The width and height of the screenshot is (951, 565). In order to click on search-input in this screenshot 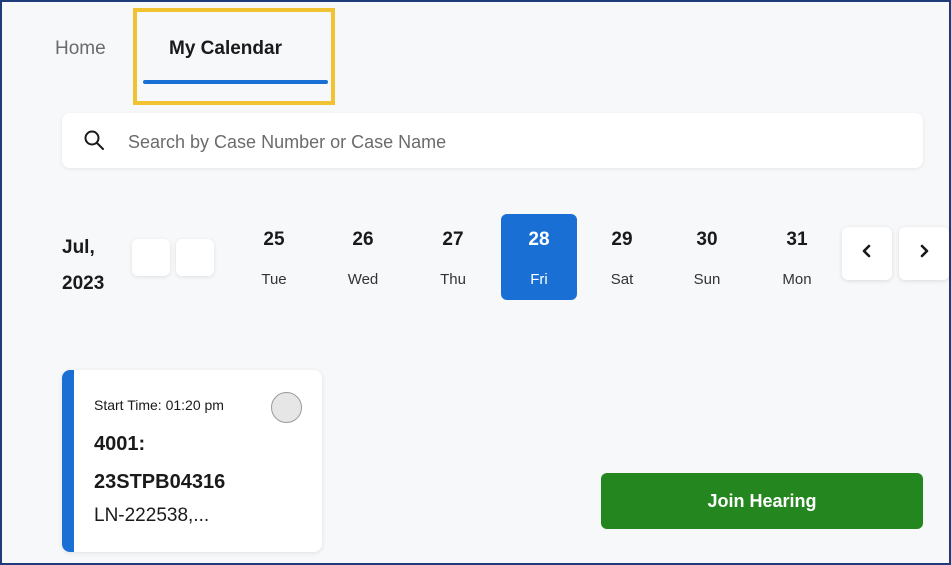, I will do `click(508, 142)`.